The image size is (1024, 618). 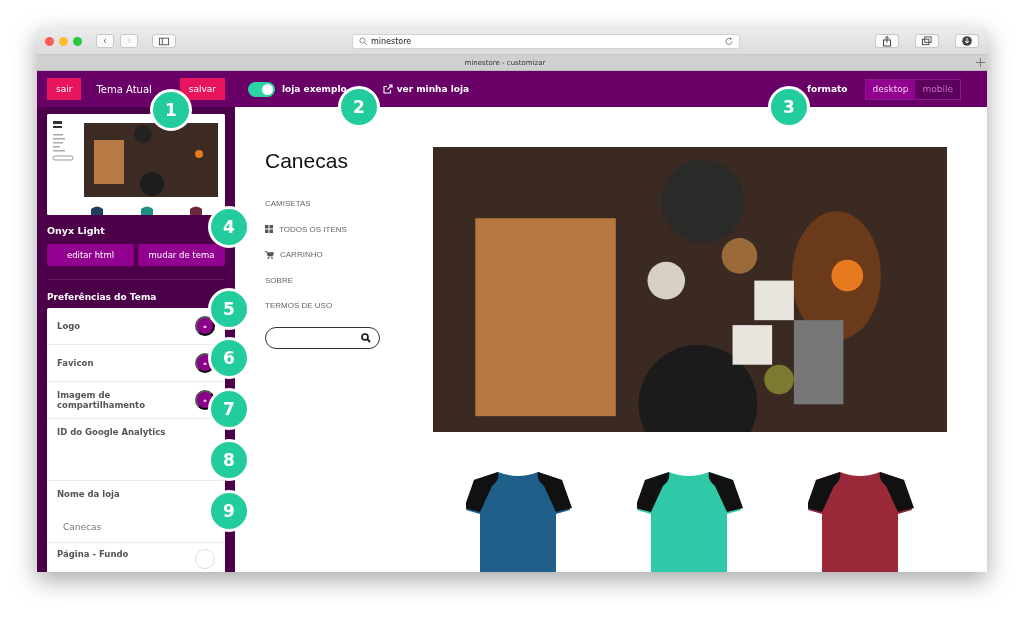 What do you see at coordinates (546, 41) in the screenshot?
I see `address-bar: minestore` at bounding box center [546, 41].